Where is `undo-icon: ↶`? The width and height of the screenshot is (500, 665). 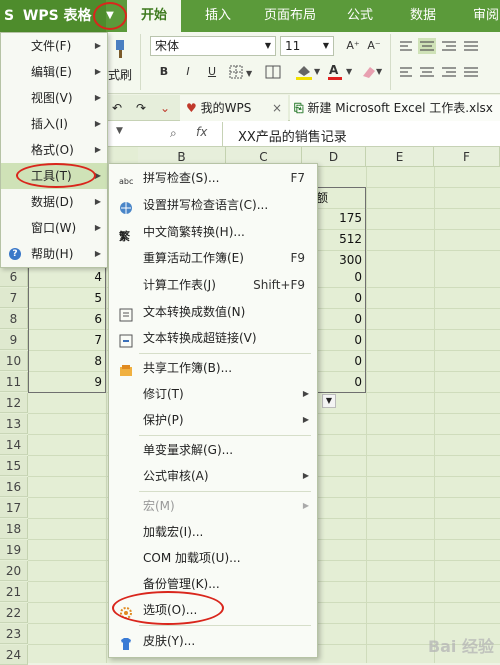 undo-icon: ↶ is located at coordinates (117, 108).